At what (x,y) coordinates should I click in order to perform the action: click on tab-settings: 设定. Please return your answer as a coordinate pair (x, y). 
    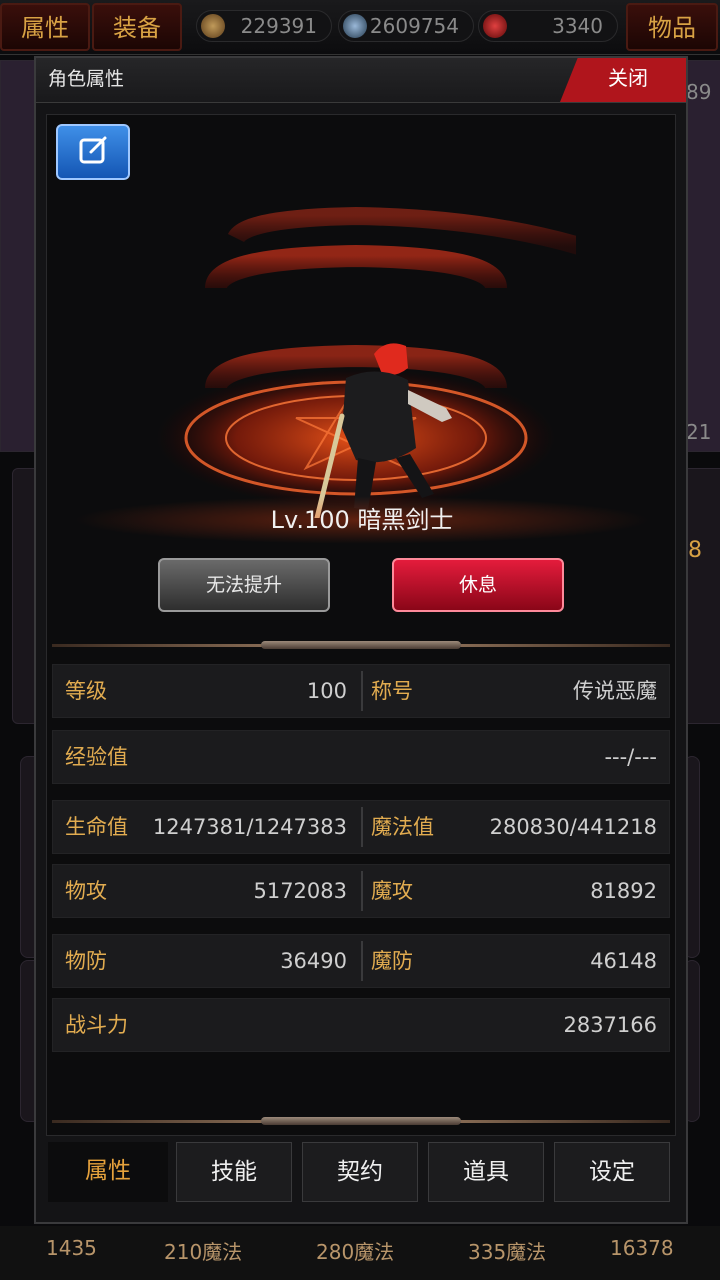
    Looking at the image, I should click on (612, 1172).